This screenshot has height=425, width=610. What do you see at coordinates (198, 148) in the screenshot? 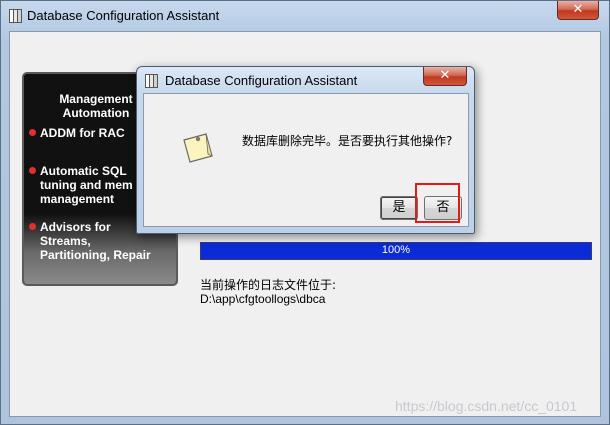
I see `note-icon` at bounding box center [198, 148].